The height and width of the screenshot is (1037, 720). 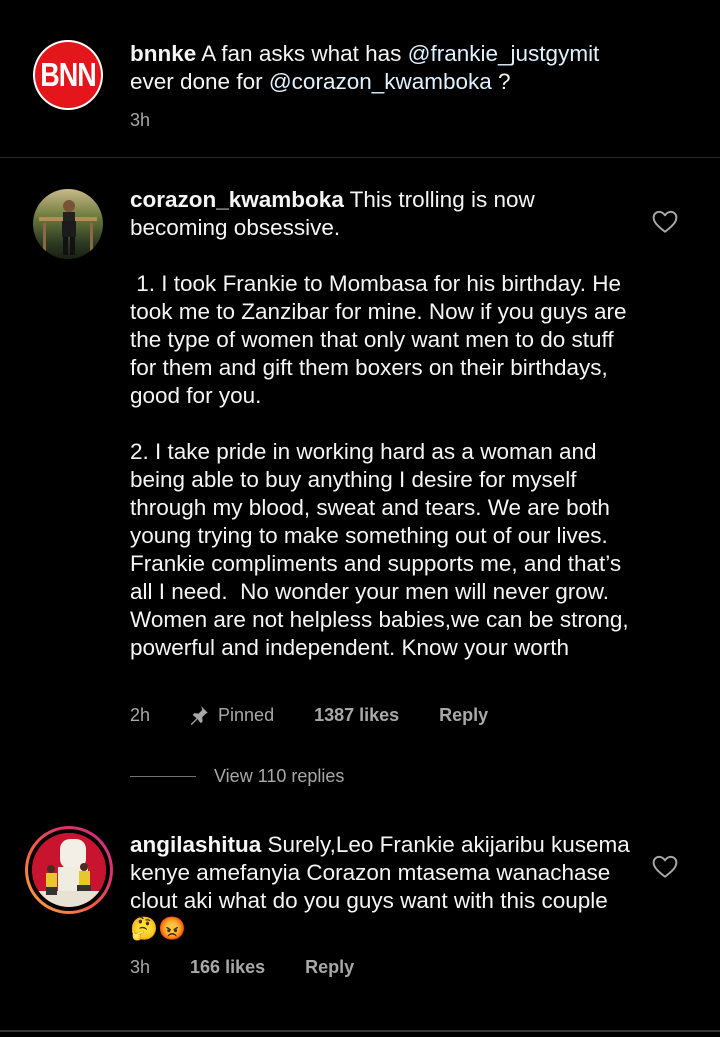 I want to click on commenter-avatar, so click(x=68, y=224).